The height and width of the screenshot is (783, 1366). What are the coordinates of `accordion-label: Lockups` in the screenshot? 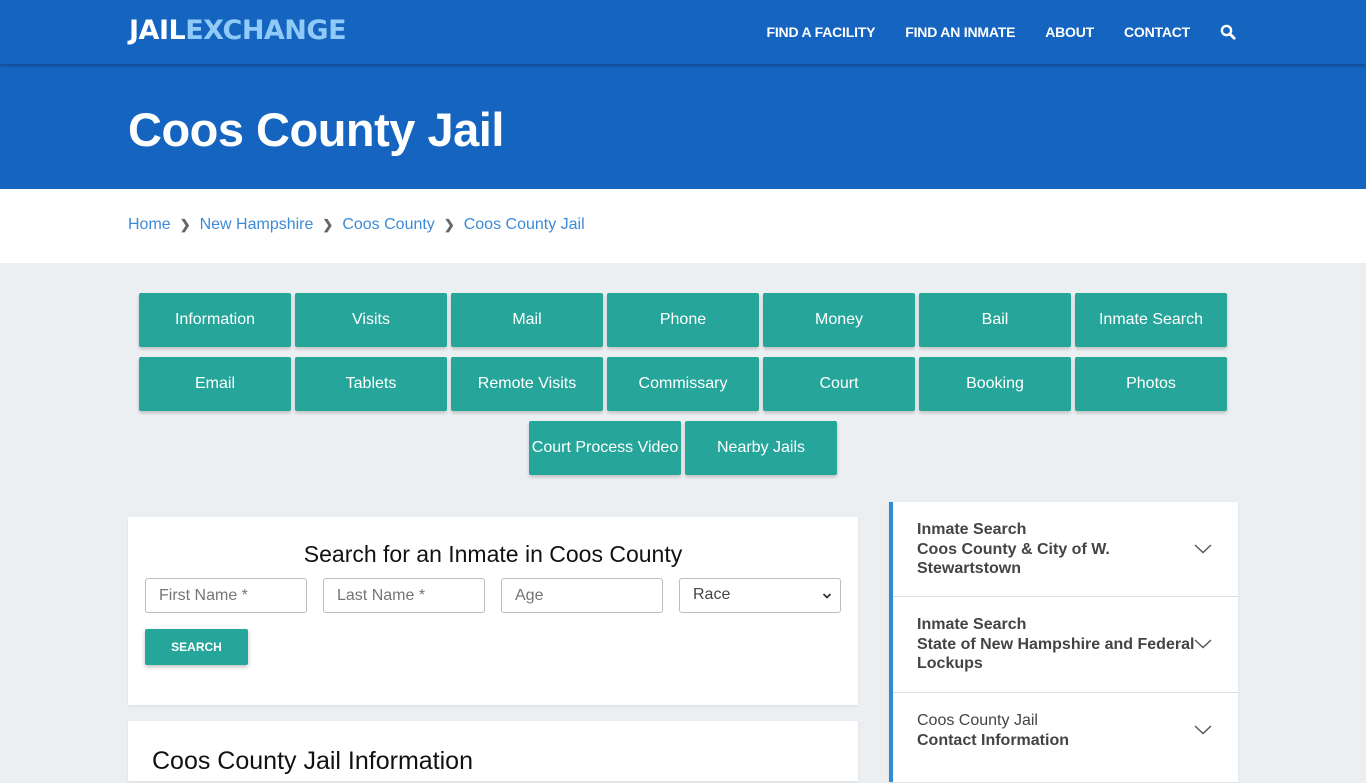 It's located at (950, 663).